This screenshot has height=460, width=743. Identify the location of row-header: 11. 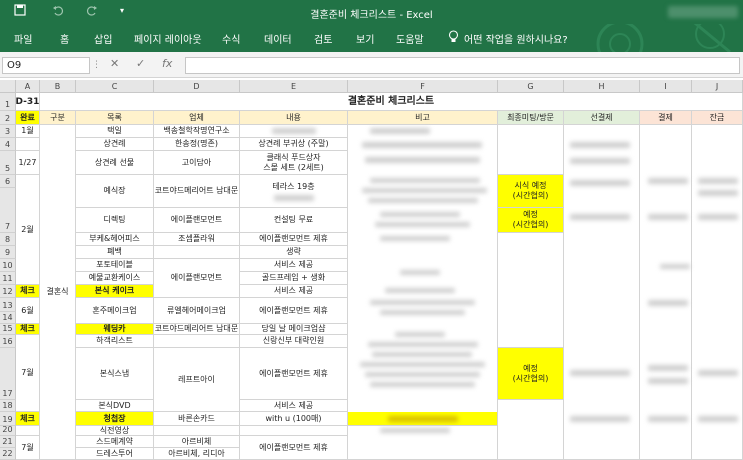
(8, 278).